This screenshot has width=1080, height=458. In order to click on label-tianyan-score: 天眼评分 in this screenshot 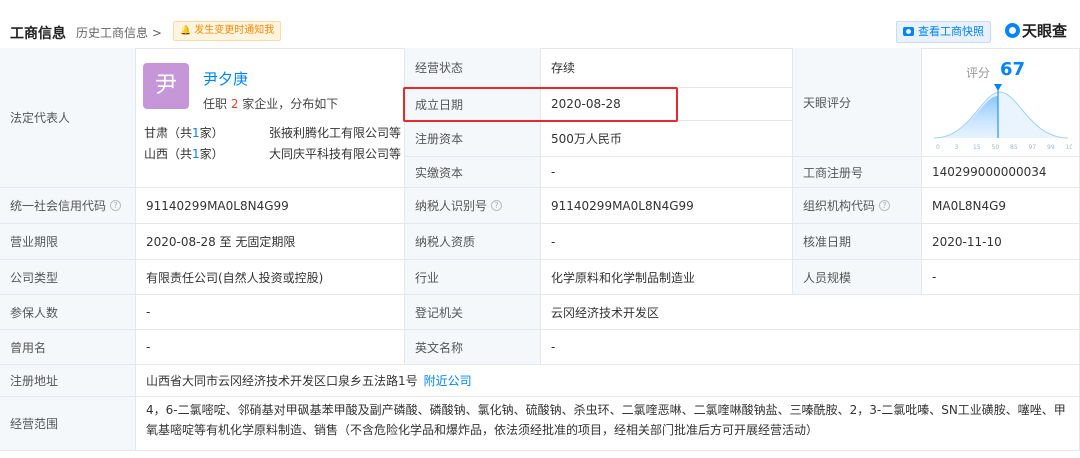, I will do `click(857, 102)`.